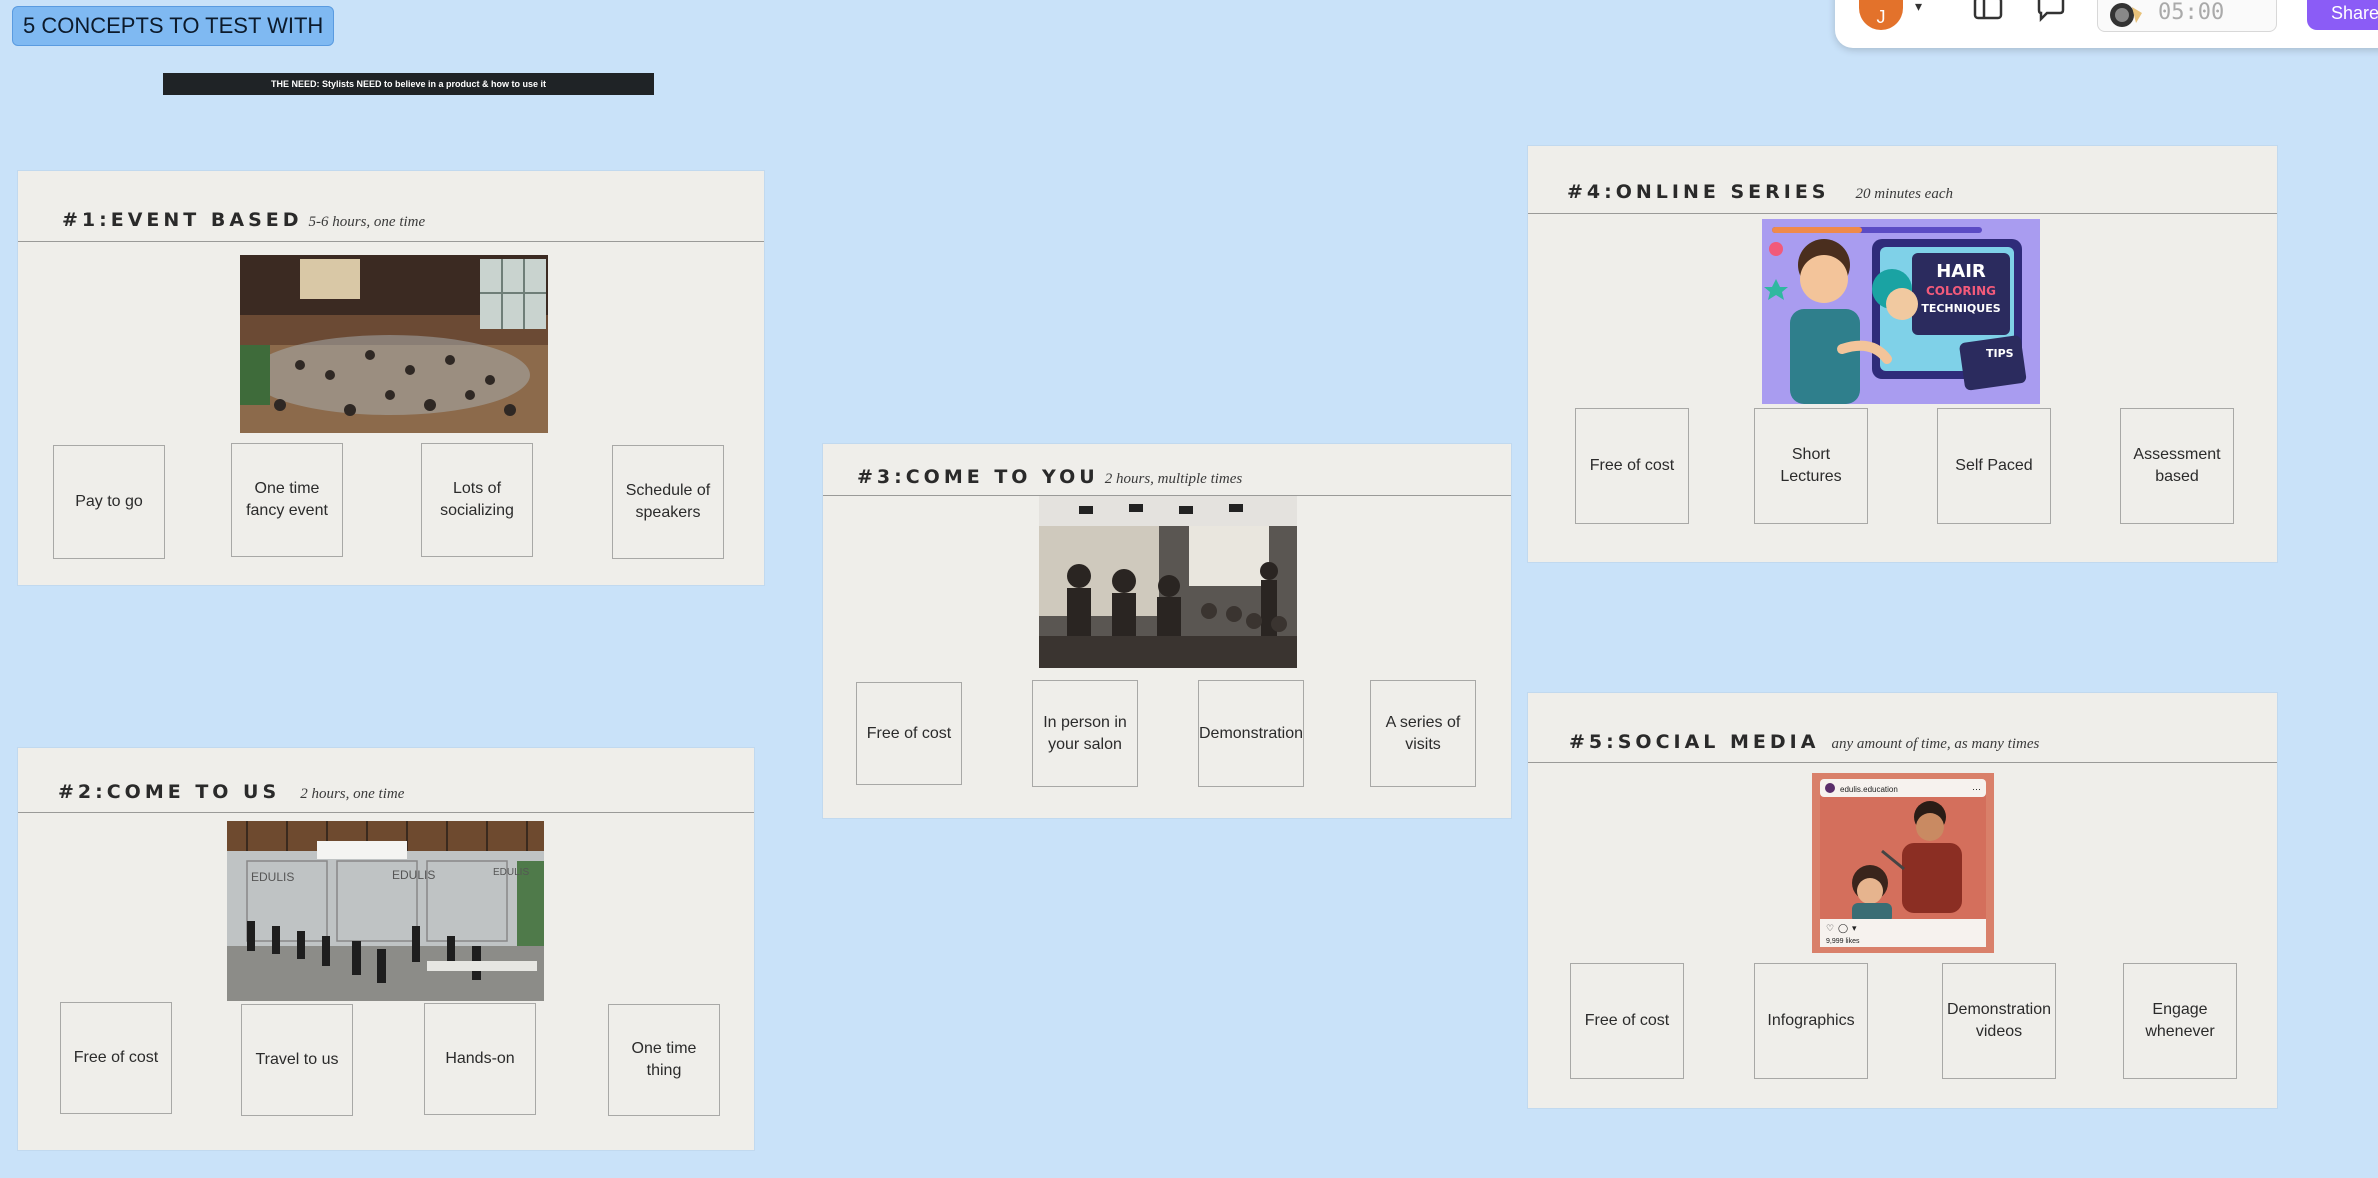  I want to click on hair-coloring-video-illustration: HAIR COLORING TECHNIQUES TIPS, so click(1901, 311).